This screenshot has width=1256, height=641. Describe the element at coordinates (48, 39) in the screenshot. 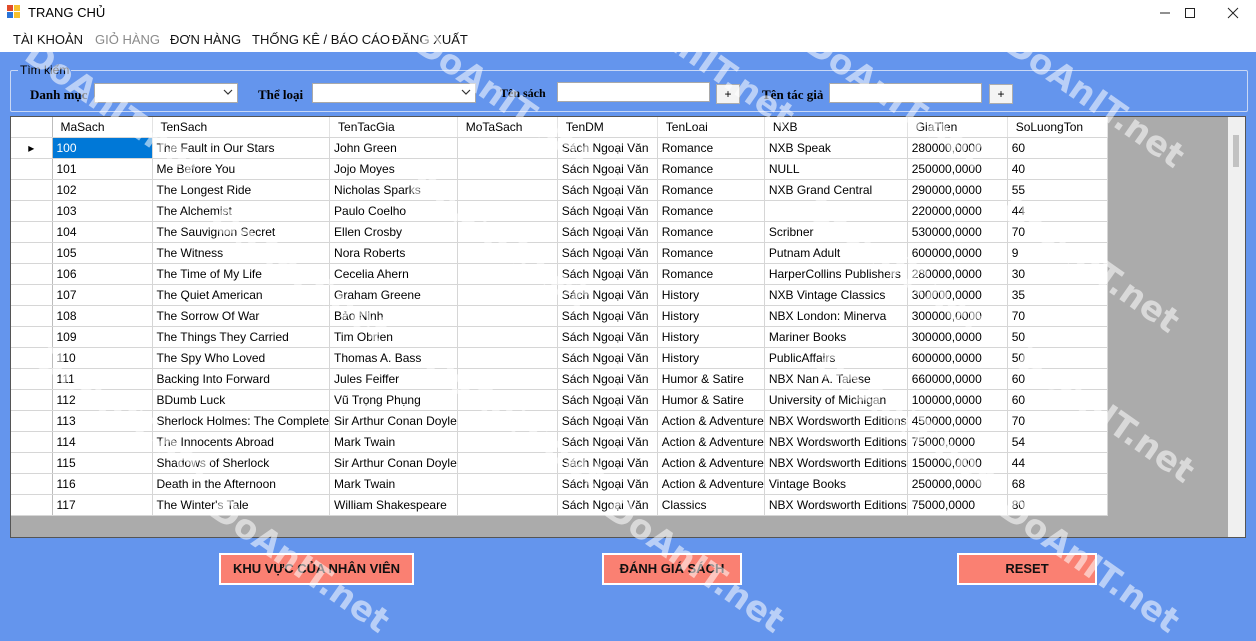

I see `menu-tai-khoan: TÀI KHOẢN` at that location.